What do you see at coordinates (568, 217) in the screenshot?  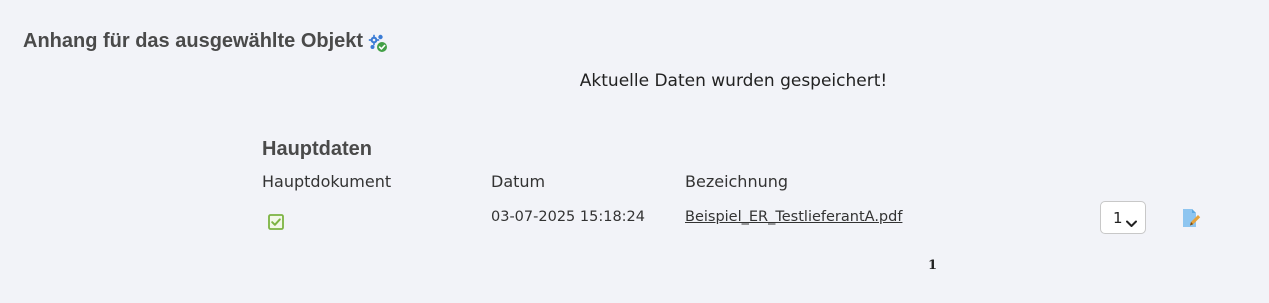 I see `document-date: 03-07-2025 15:18:24` at bounding box center [568, 217].